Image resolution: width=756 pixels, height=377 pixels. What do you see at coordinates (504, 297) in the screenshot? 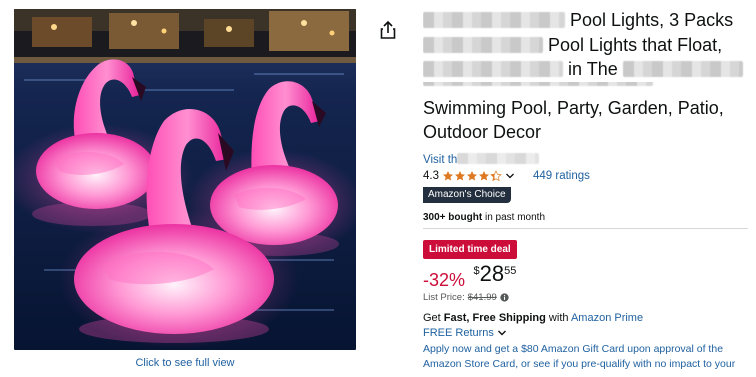
I see `info-icon` at bounding box center [504, 297].